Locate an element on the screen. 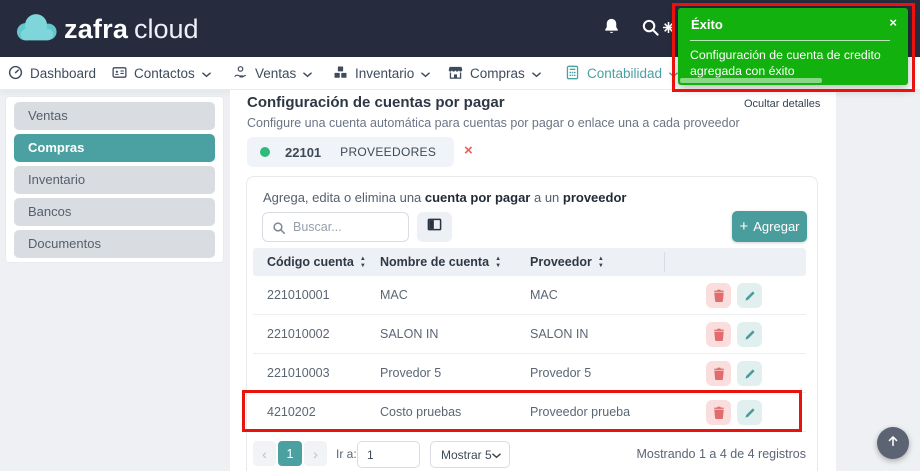 This screenshot has width=920, height=471. sidebar-item-inventario: Inventario is located at coordinates (114, 180).